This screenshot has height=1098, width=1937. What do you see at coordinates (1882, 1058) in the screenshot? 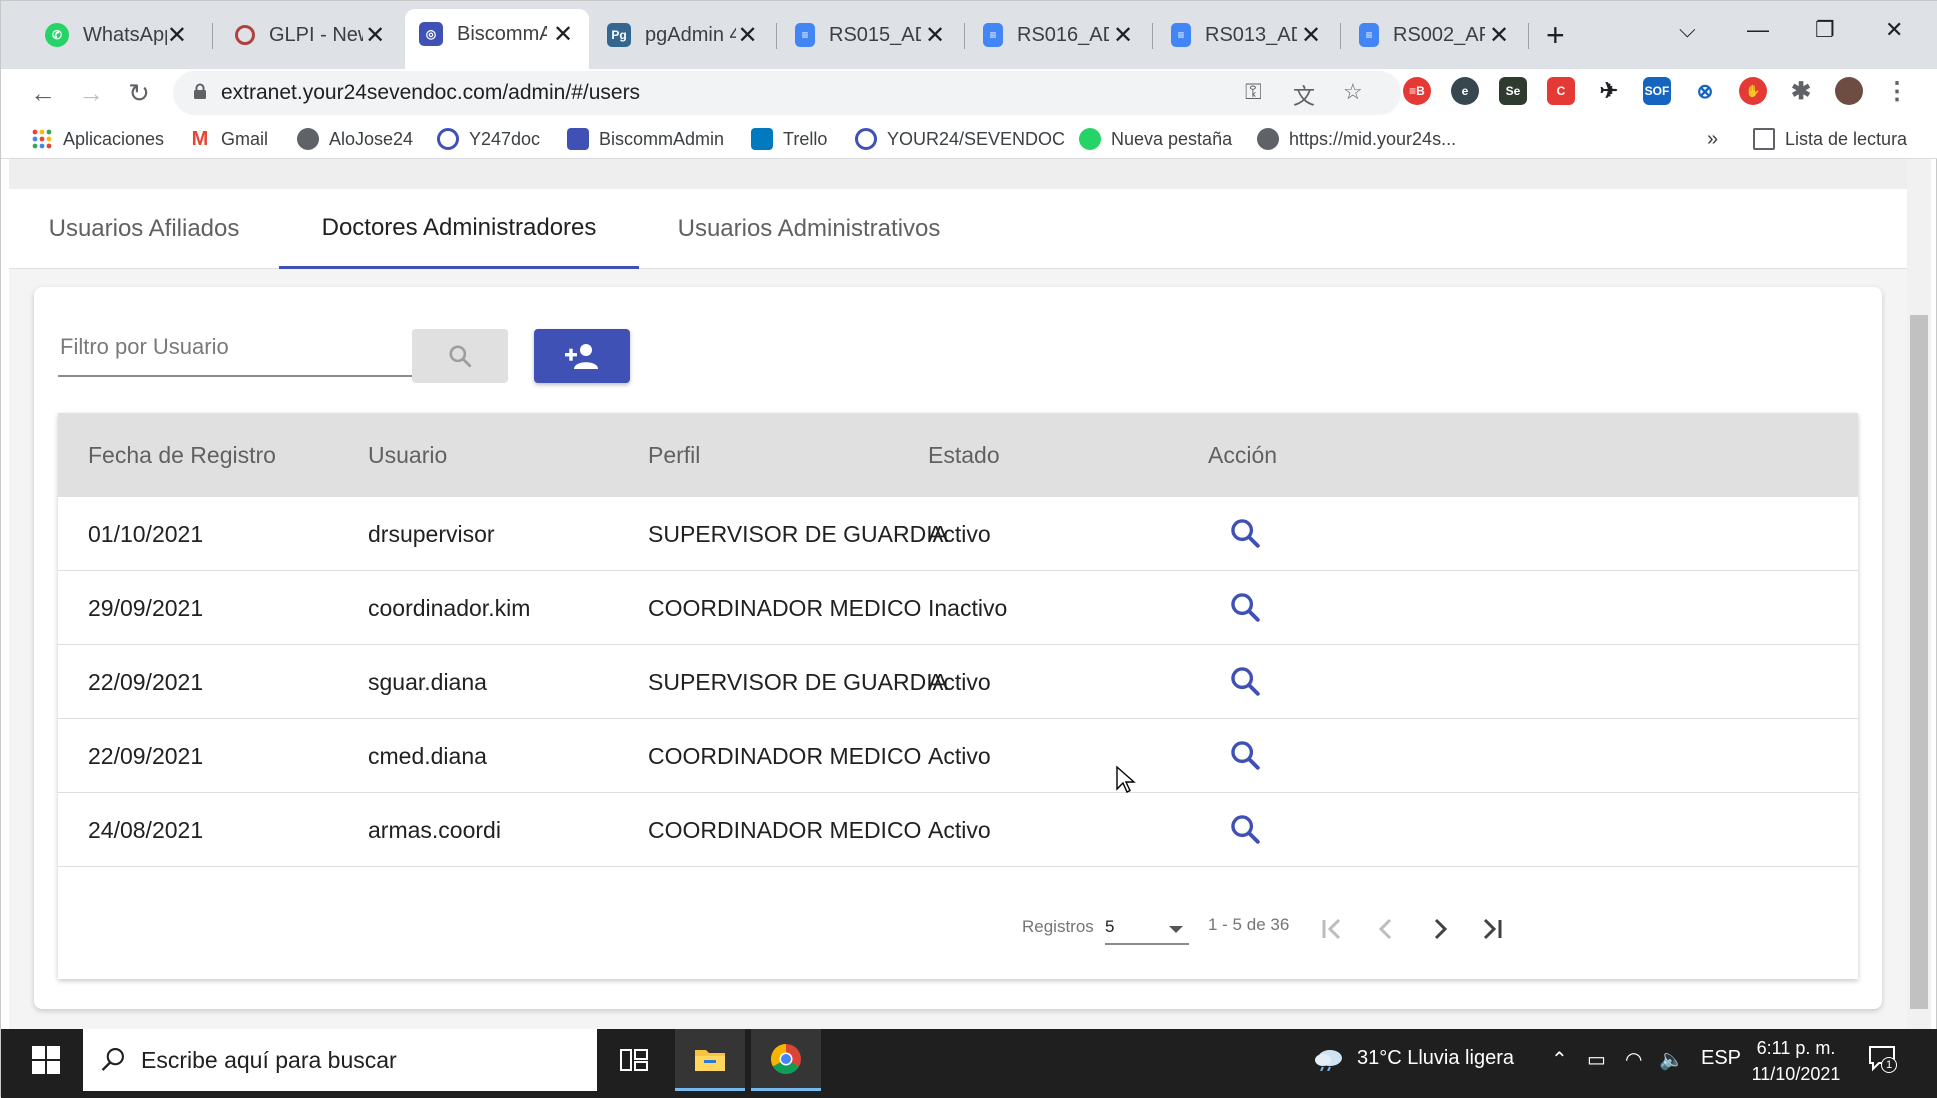
I see `notifications-button: 1` at bounding box center [1882, 1058].